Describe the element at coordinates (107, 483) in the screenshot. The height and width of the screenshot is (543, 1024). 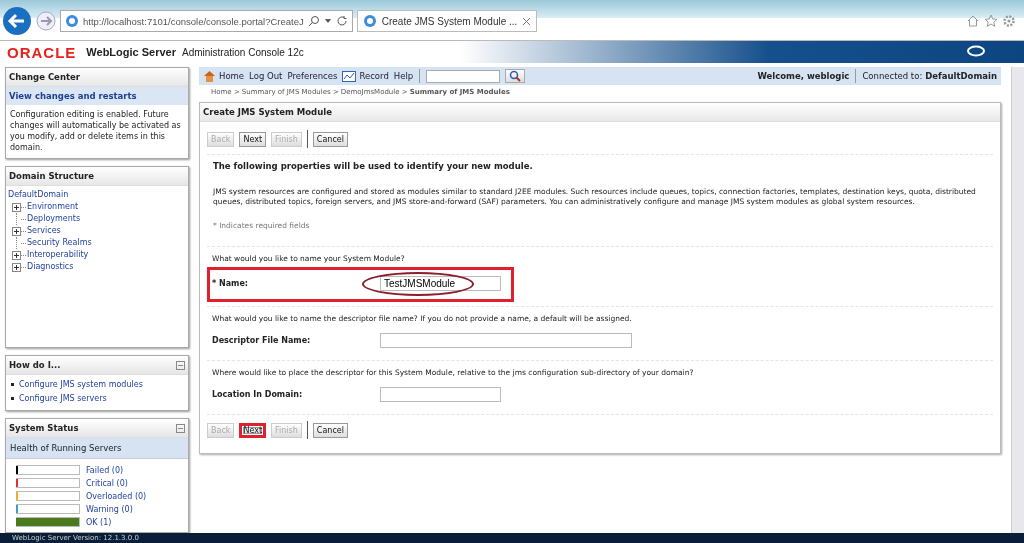
I see `health-link: Critical (0)` at that location.